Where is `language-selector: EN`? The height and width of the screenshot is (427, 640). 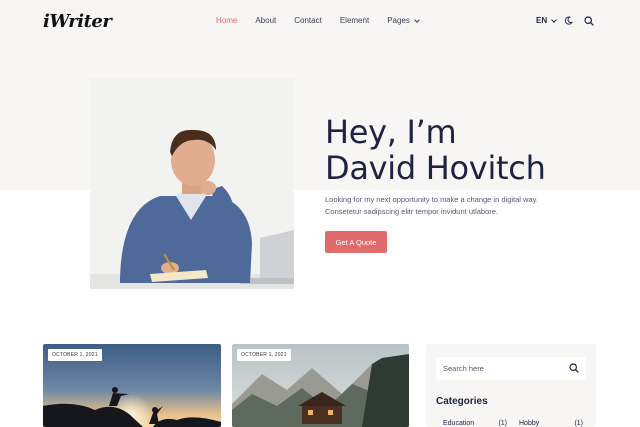 language-selector: EN is located at coordinates (546, 20).